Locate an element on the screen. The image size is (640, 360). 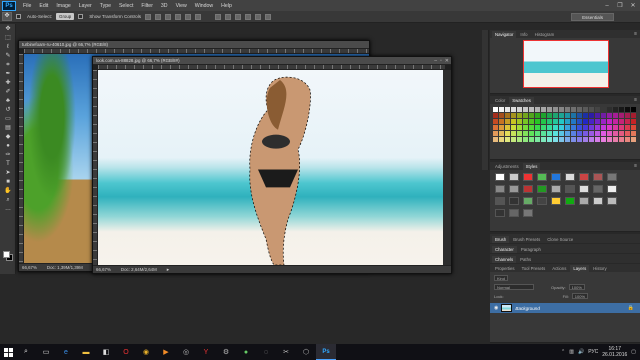
file-explorer-icon: ▬ is located at coordinates (86, 352).